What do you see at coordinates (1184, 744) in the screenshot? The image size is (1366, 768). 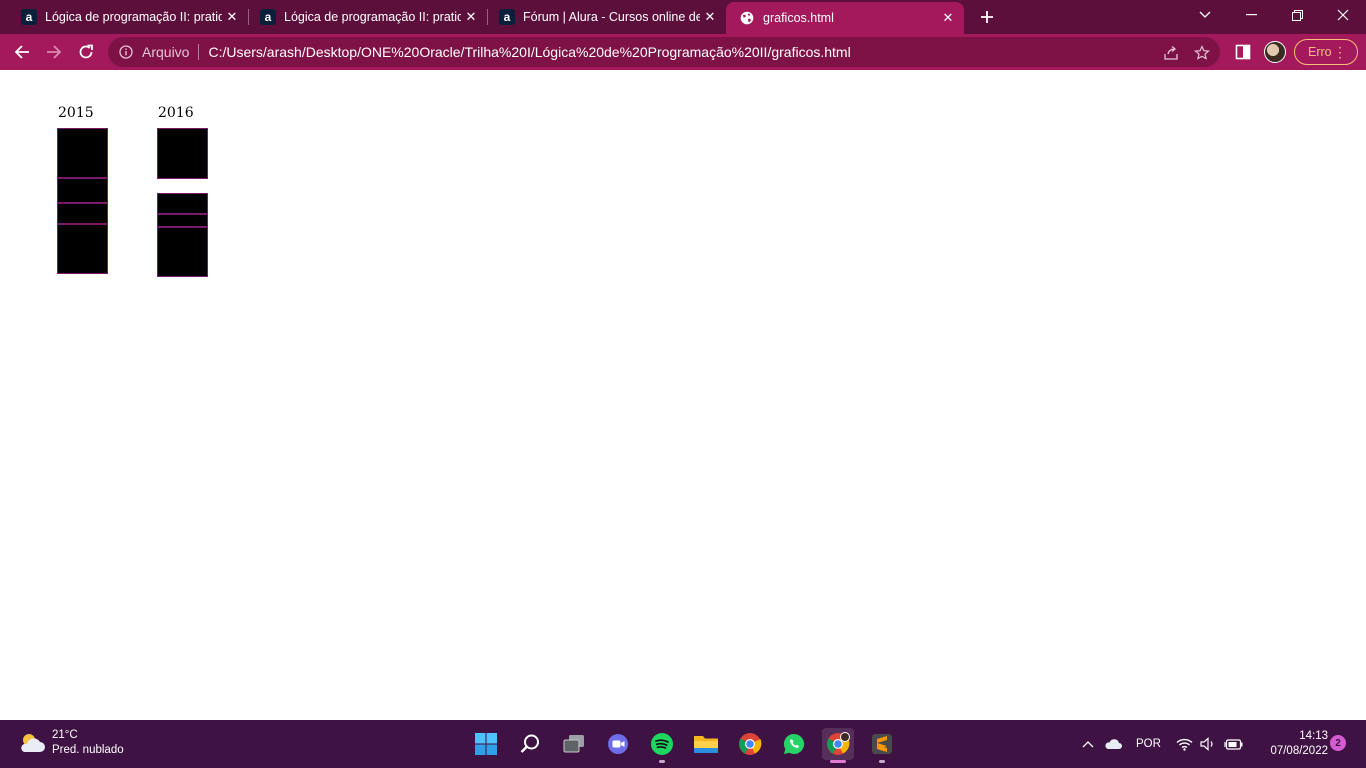 I see `wifi-icon` at bounding box center [1184, 744].